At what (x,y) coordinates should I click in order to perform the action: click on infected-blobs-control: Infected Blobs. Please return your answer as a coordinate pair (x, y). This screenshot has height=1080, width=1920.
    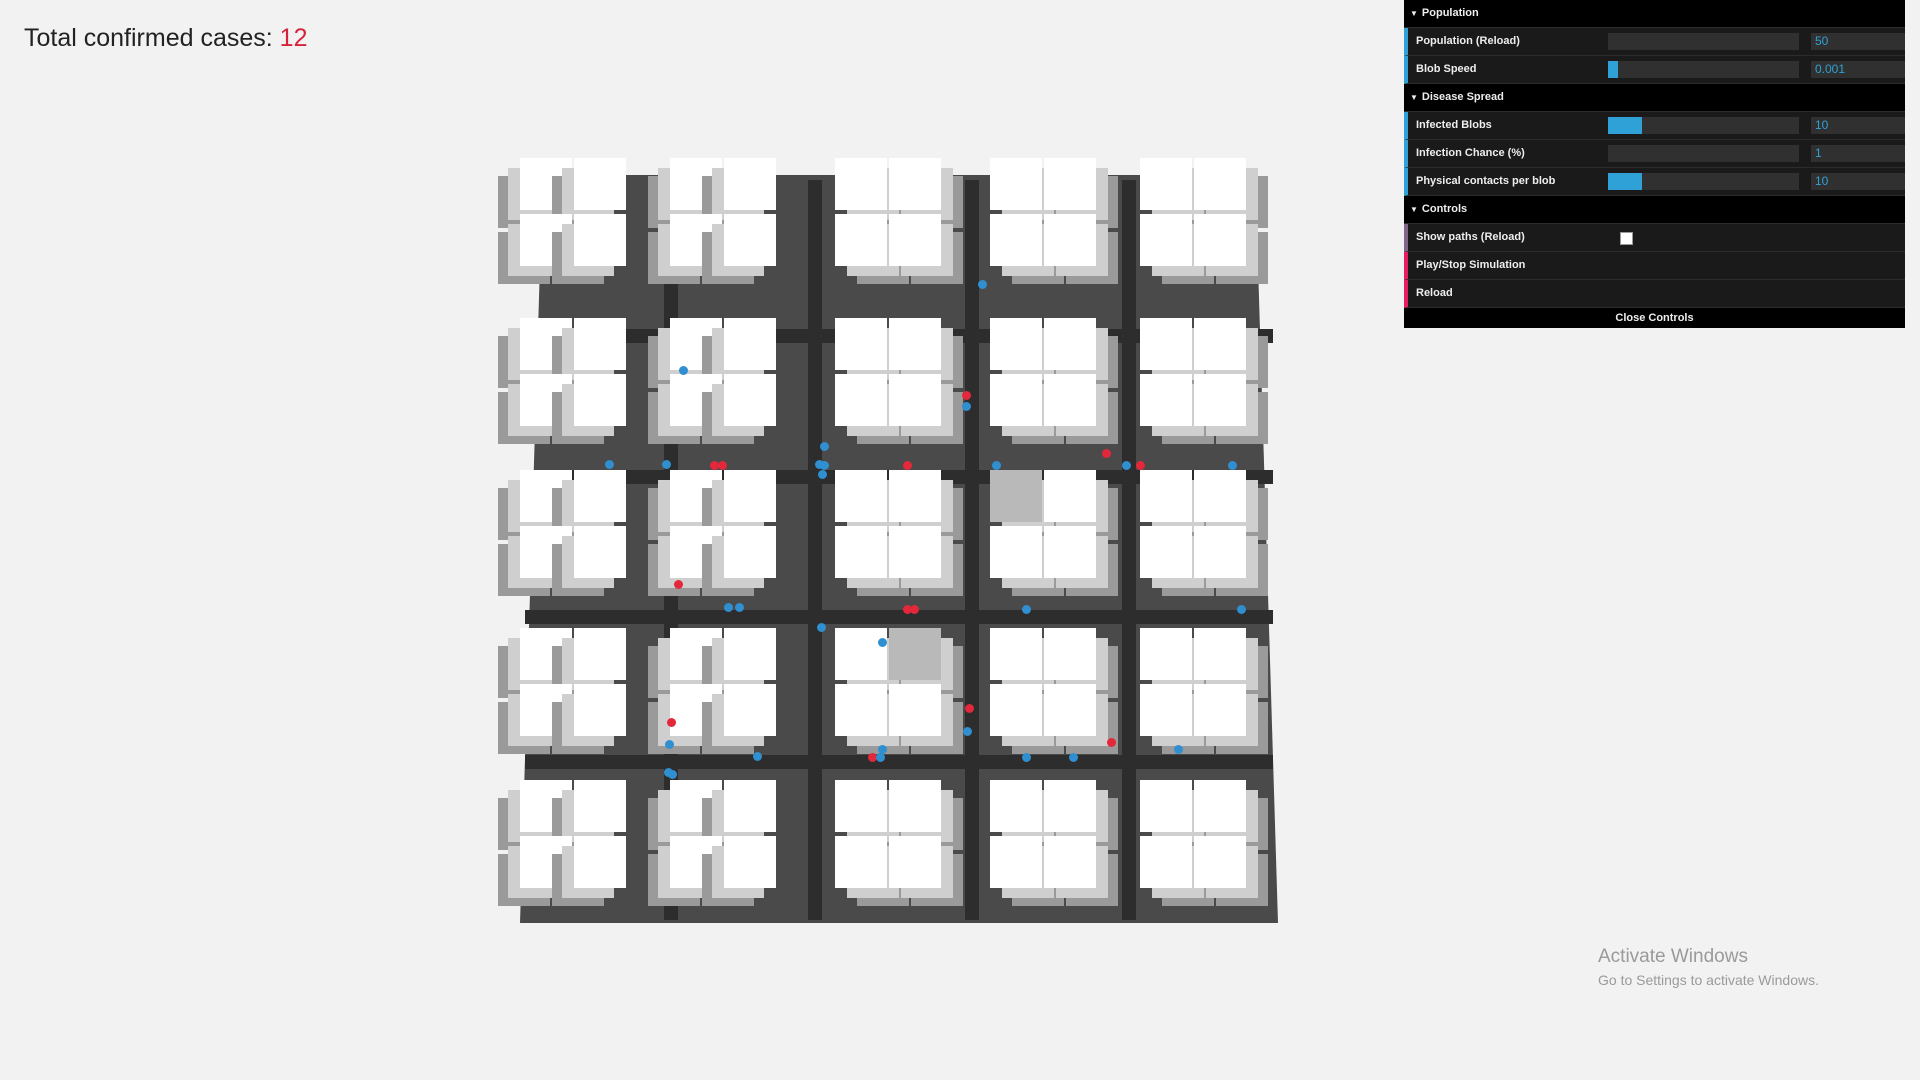
    Looking at the image, I should click on (1654, 126).